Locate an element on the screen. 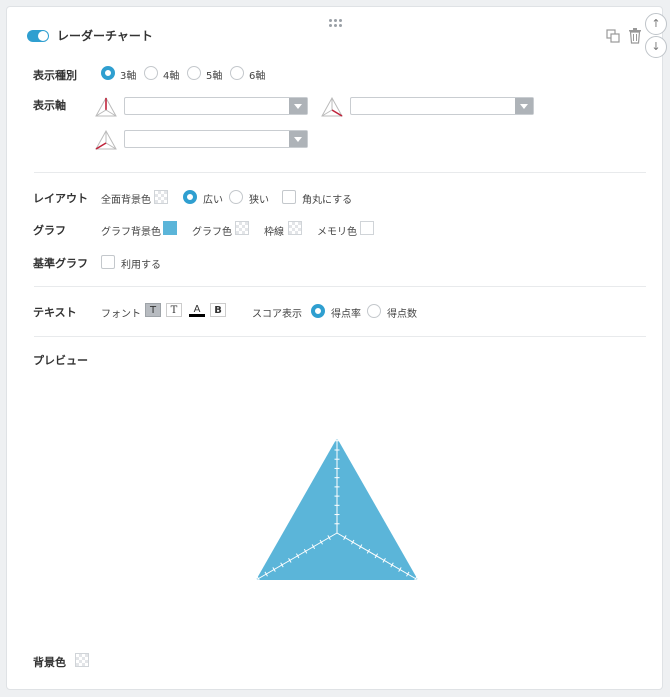 The width and height of the screenshot is (670, 697). option-4-axis-label: 4軸 is located at coordinates (171, 76).